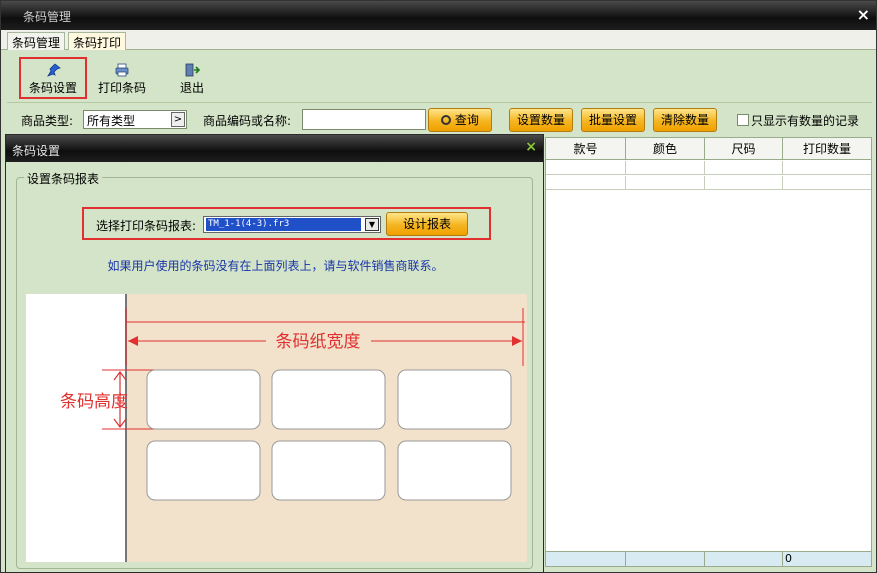  I want to click on batch-settings-button: 批量设置, so click(613, 120).